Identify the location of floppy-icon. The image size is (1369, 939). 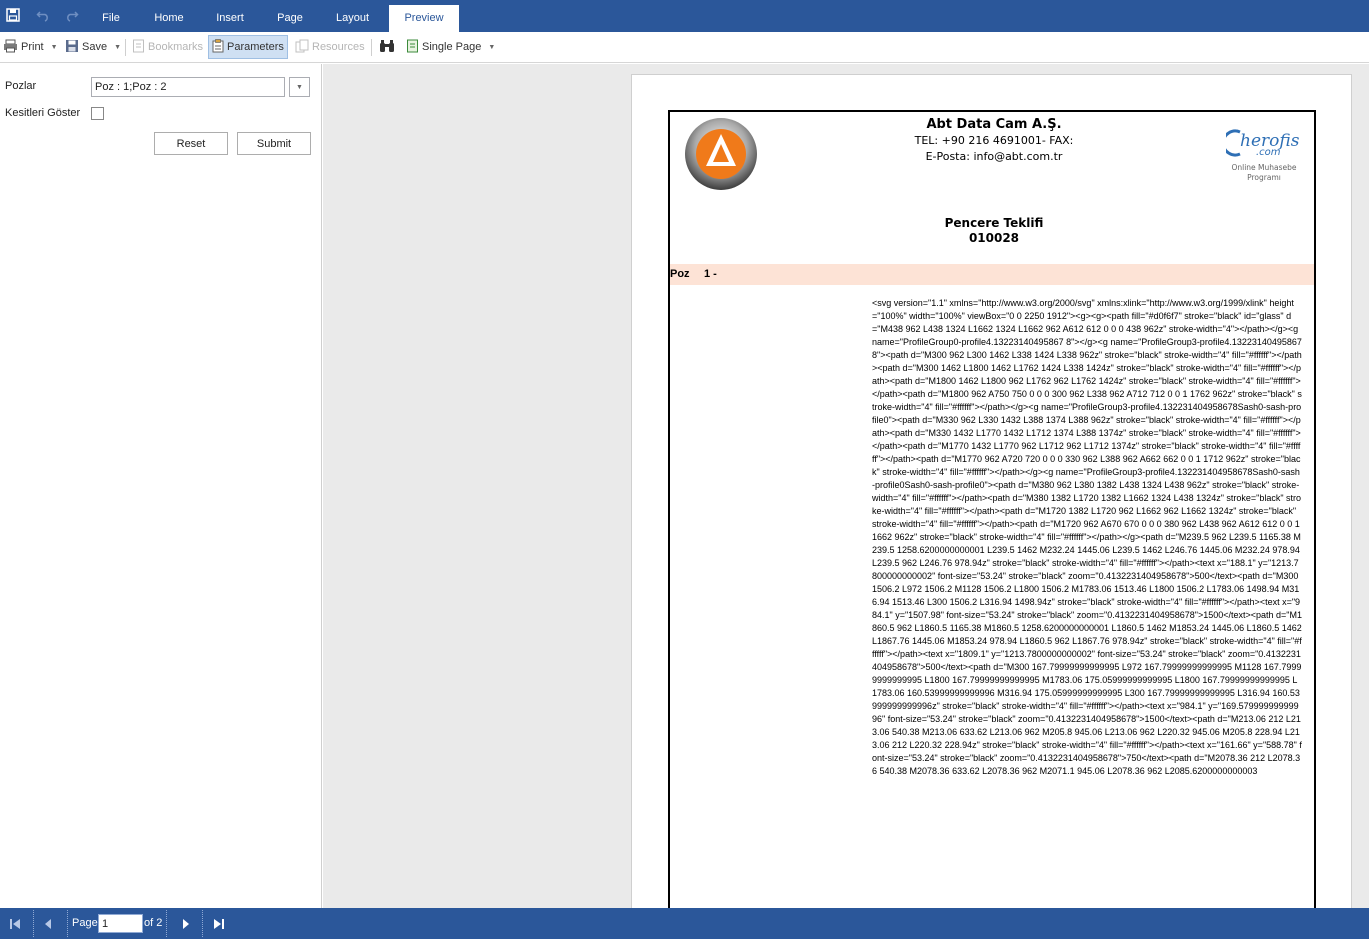
(72, 47).